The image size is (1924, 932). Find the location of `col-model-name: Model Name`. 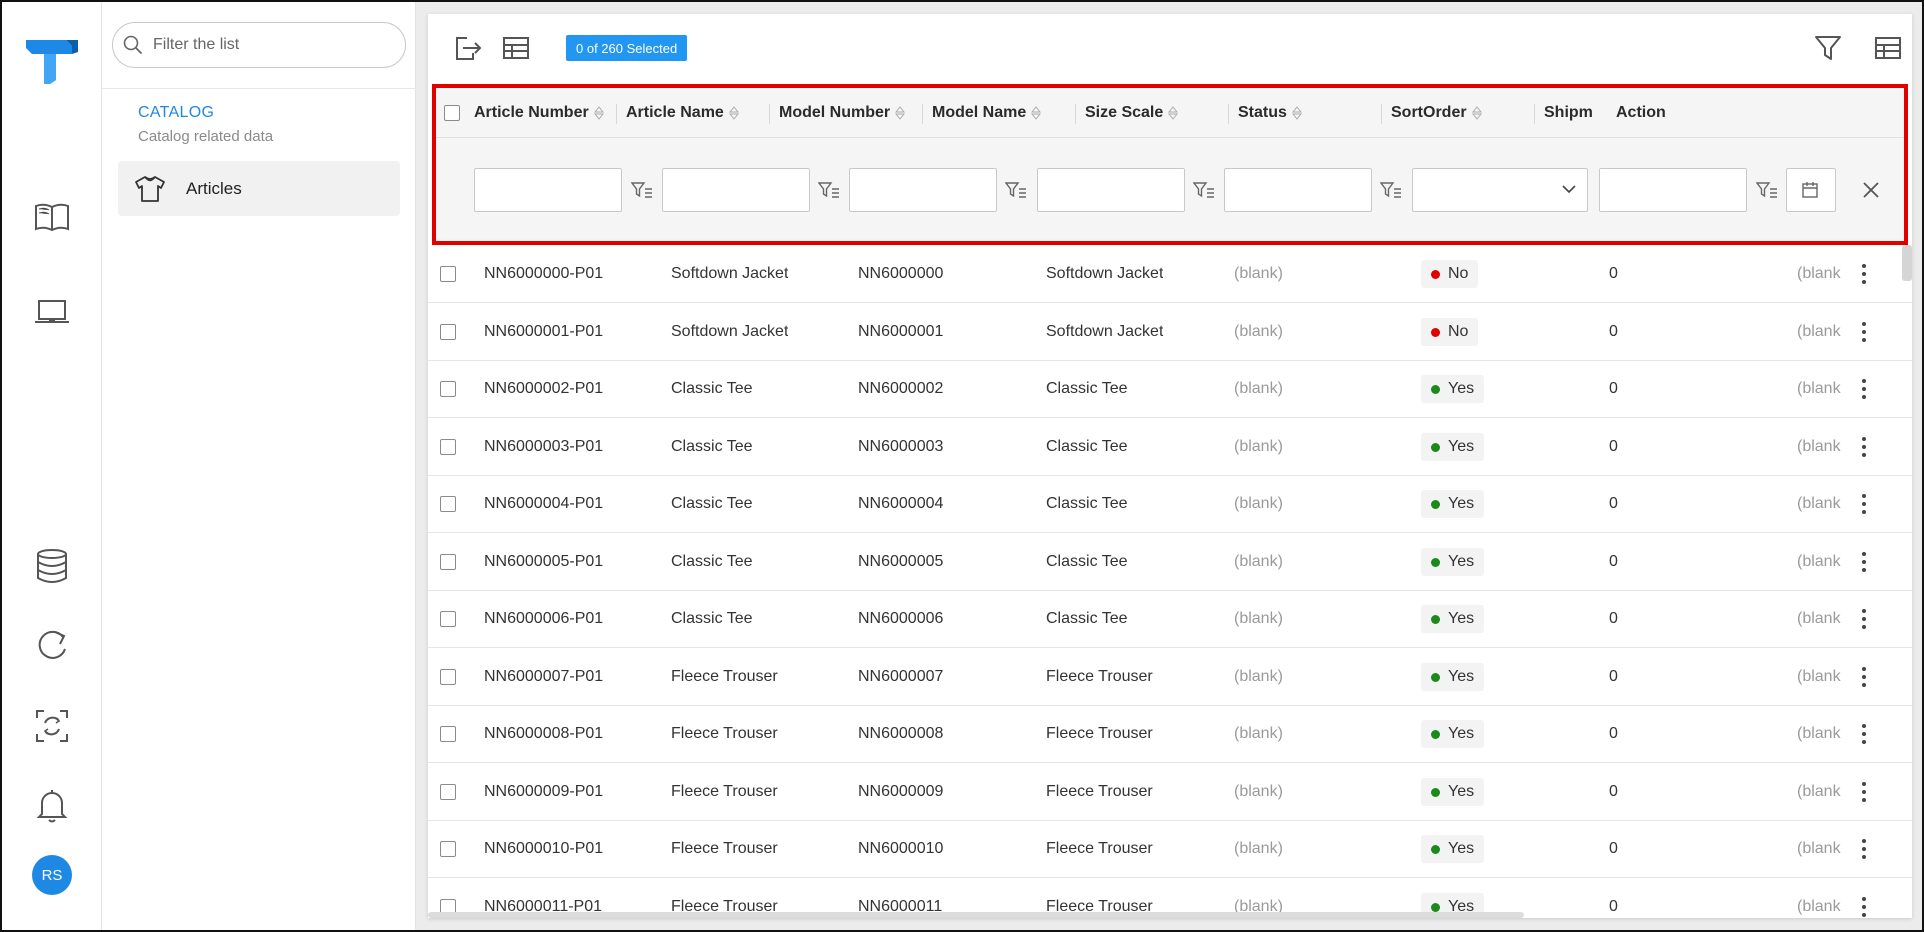

col-model-name: Model Name is located at coordinates (987, 113).